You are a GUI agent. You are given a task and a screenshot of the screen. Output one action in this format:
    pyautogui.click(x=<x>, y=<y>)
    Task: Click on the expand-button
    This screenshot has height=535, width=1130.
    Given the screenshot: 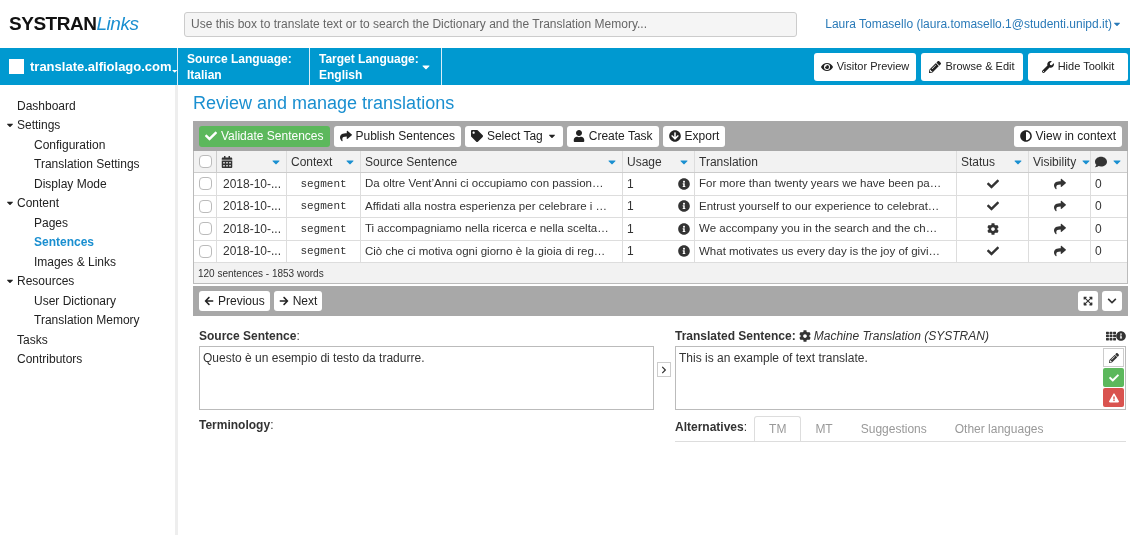 What is the action you would take?
    pyautogui.click(x=1088, y=301)
    